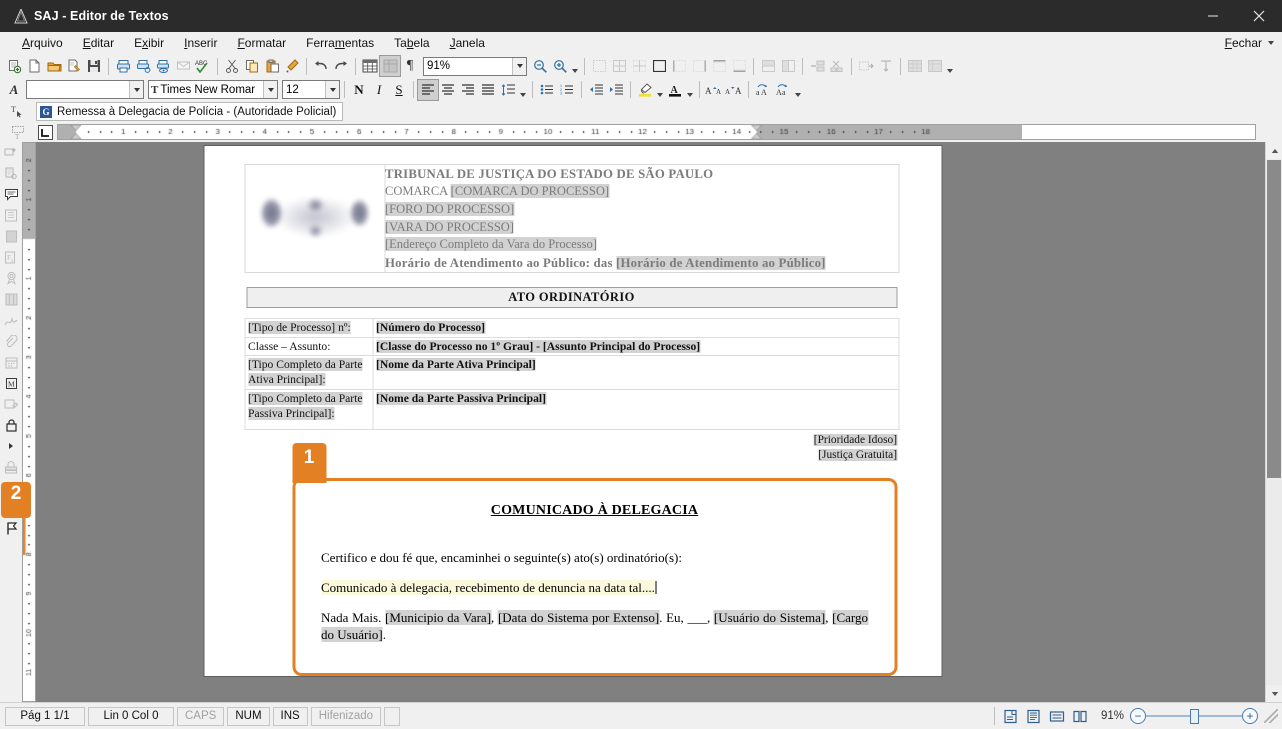  Describe the element at coordinates (508, 90) in the screenshot. I see `line-spacing-icon` at that location.